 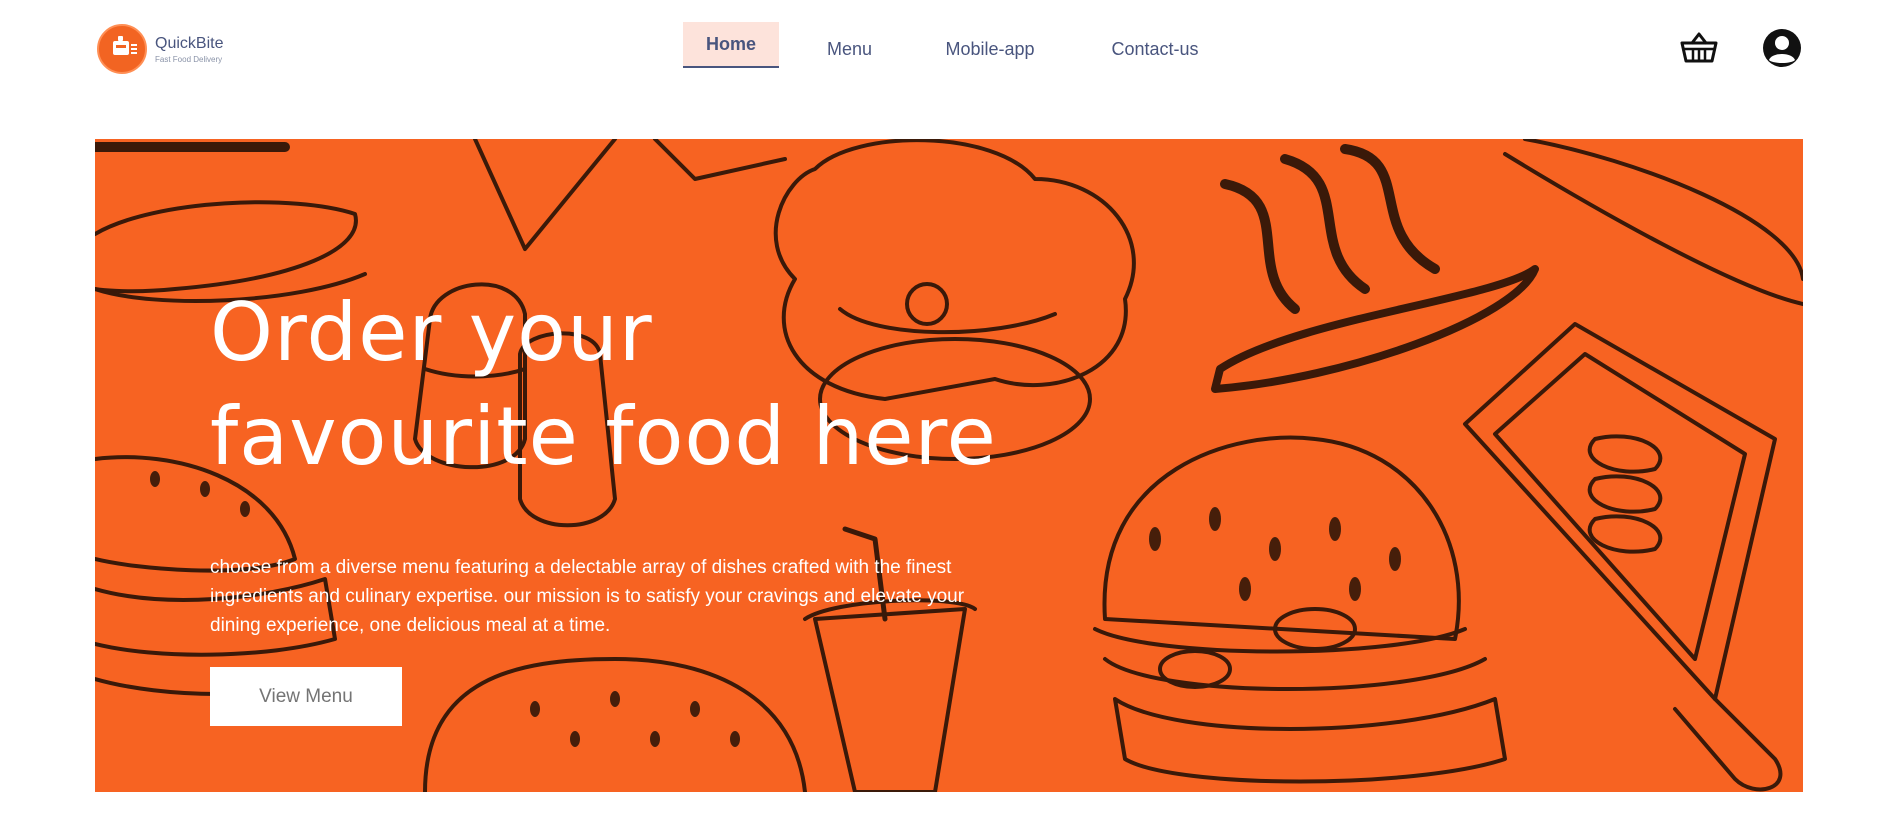 What do you see at coordinates (431, 332) in the screenshot?
I see `hero-title-line1: Order your` at bounding box center [431, 332].